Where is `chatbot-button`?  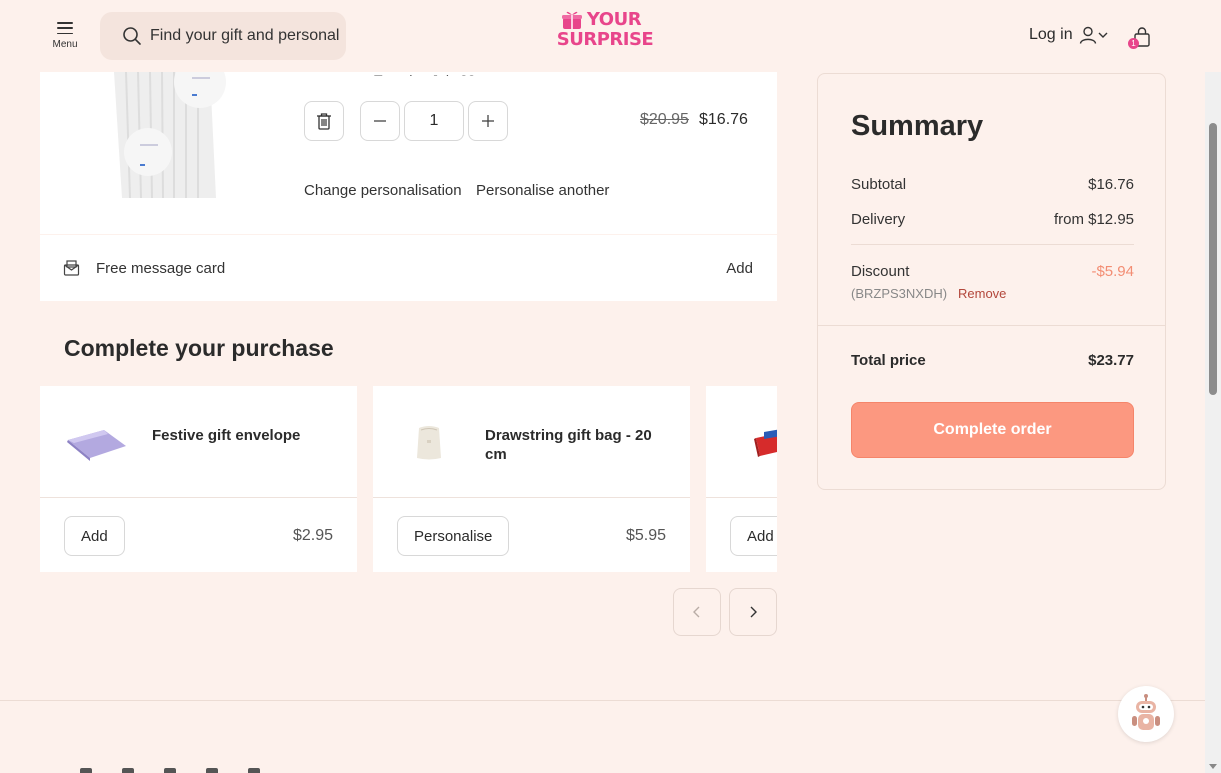
chatbot-button is located at coordinates (1146, 714).